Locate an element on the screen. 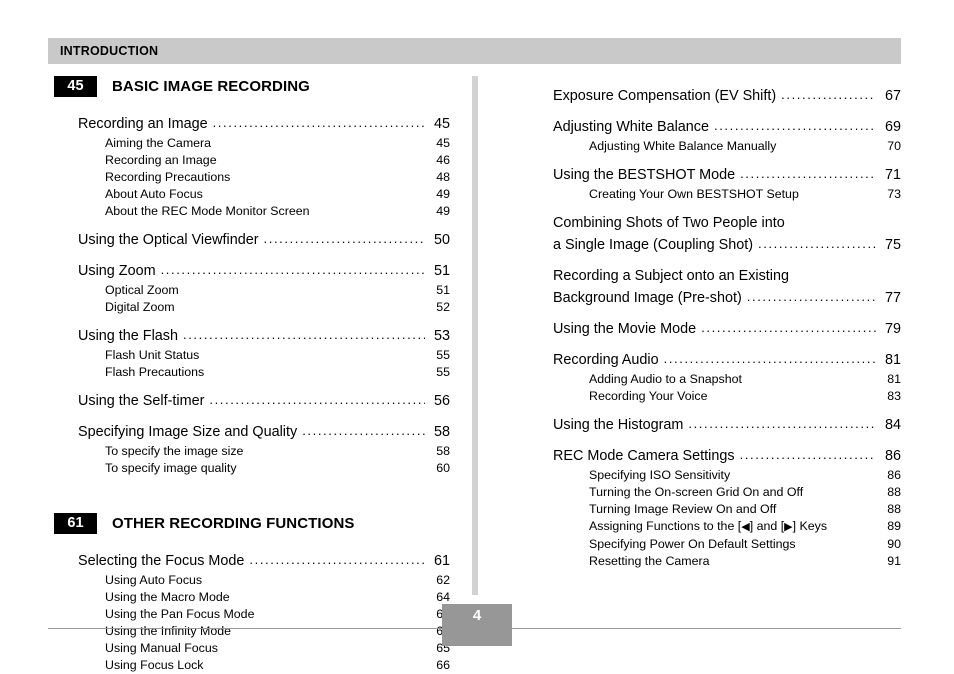 The height and width of the screenshot is (674, 954). toc-entry-label-line1: Combining Shots of Two People into is located at coordinates (669, 223).